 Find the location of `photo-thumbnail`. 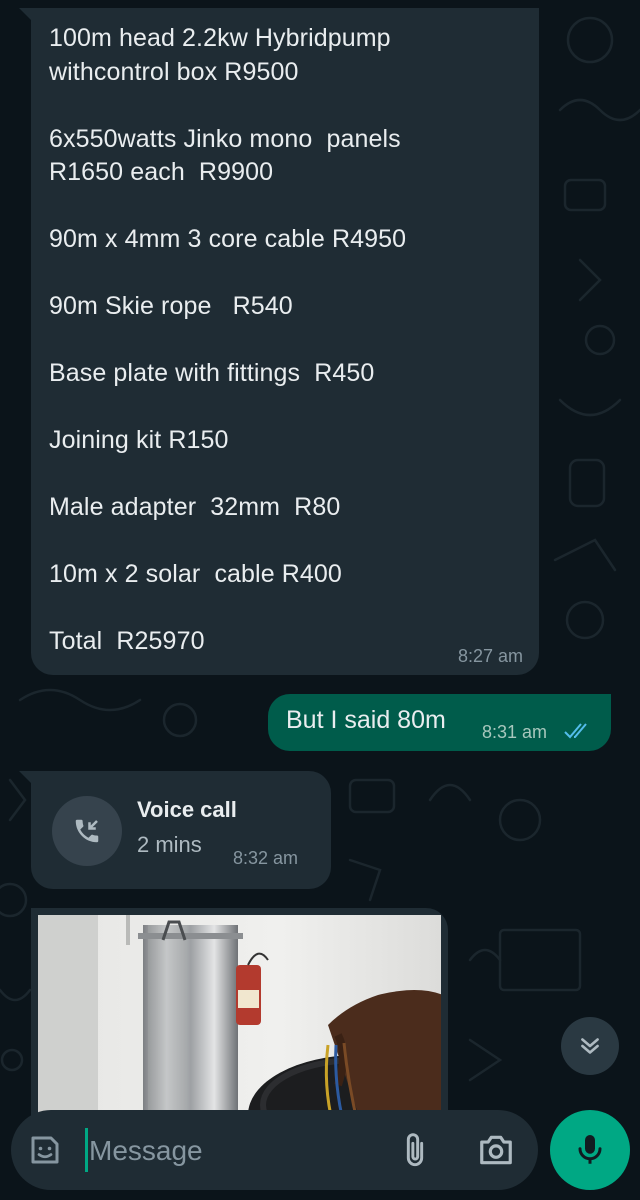

photo-thumbnail is located at coordinates (239, 1021).